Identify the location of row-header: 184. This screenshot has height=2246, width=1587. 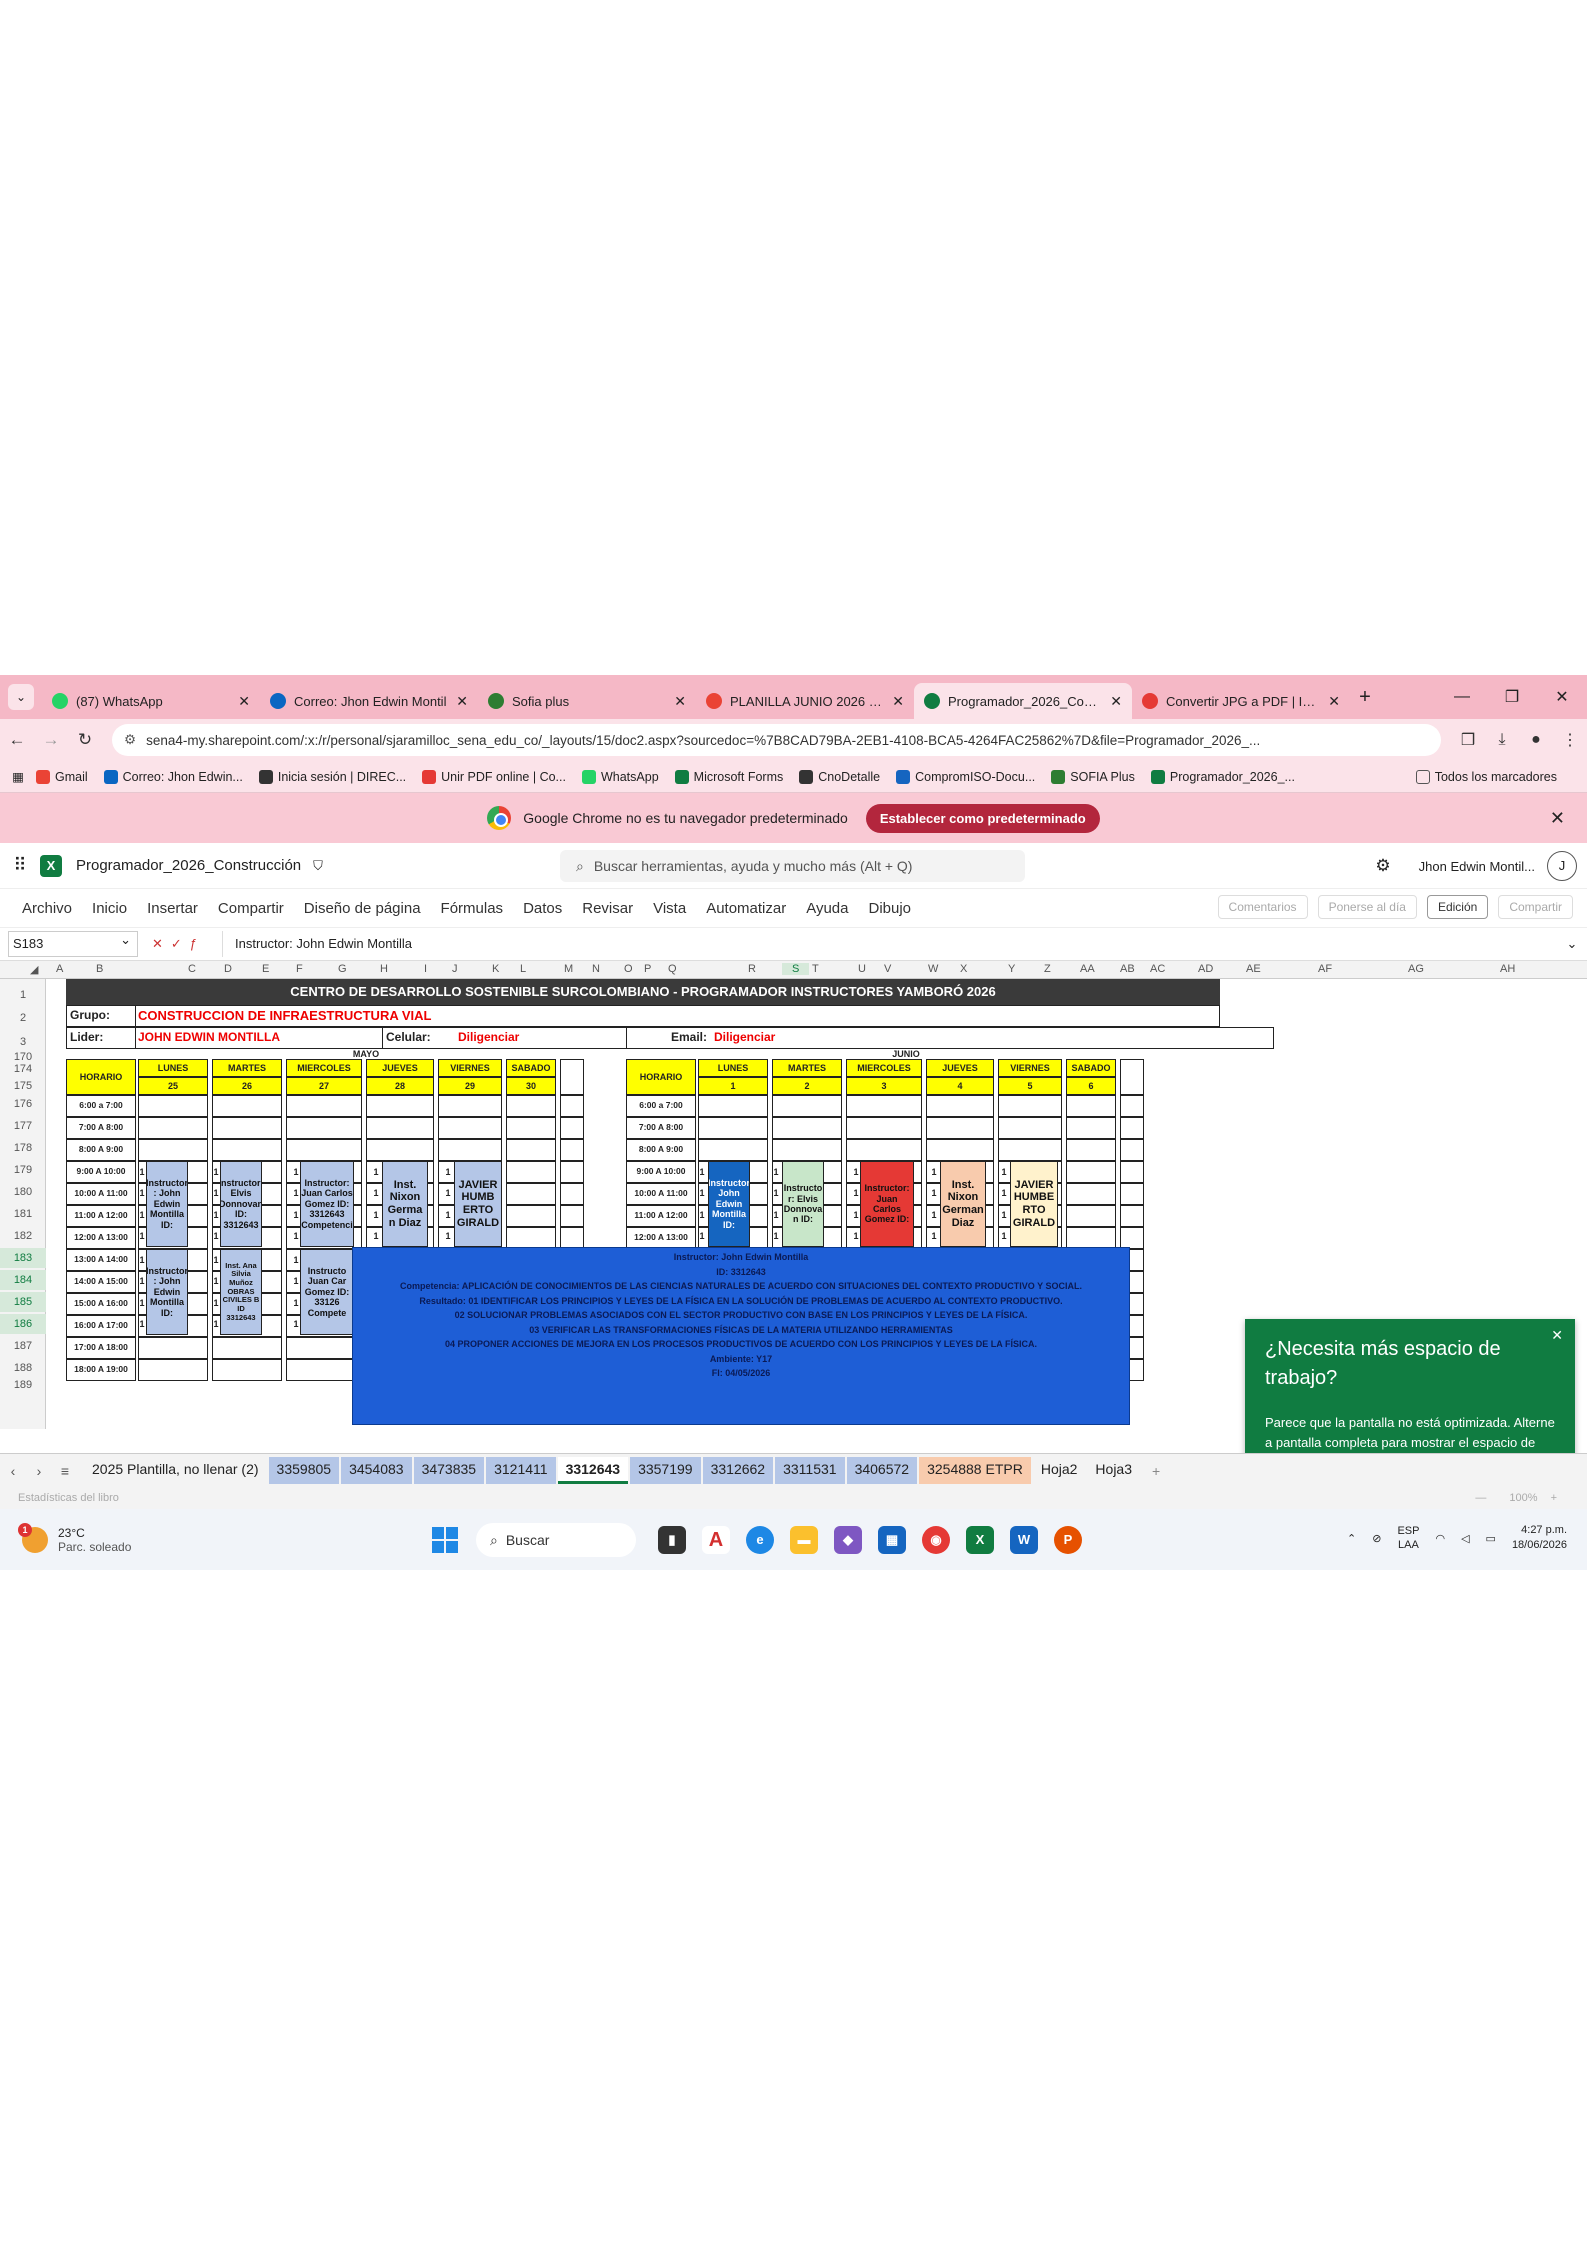
(23, 1280).